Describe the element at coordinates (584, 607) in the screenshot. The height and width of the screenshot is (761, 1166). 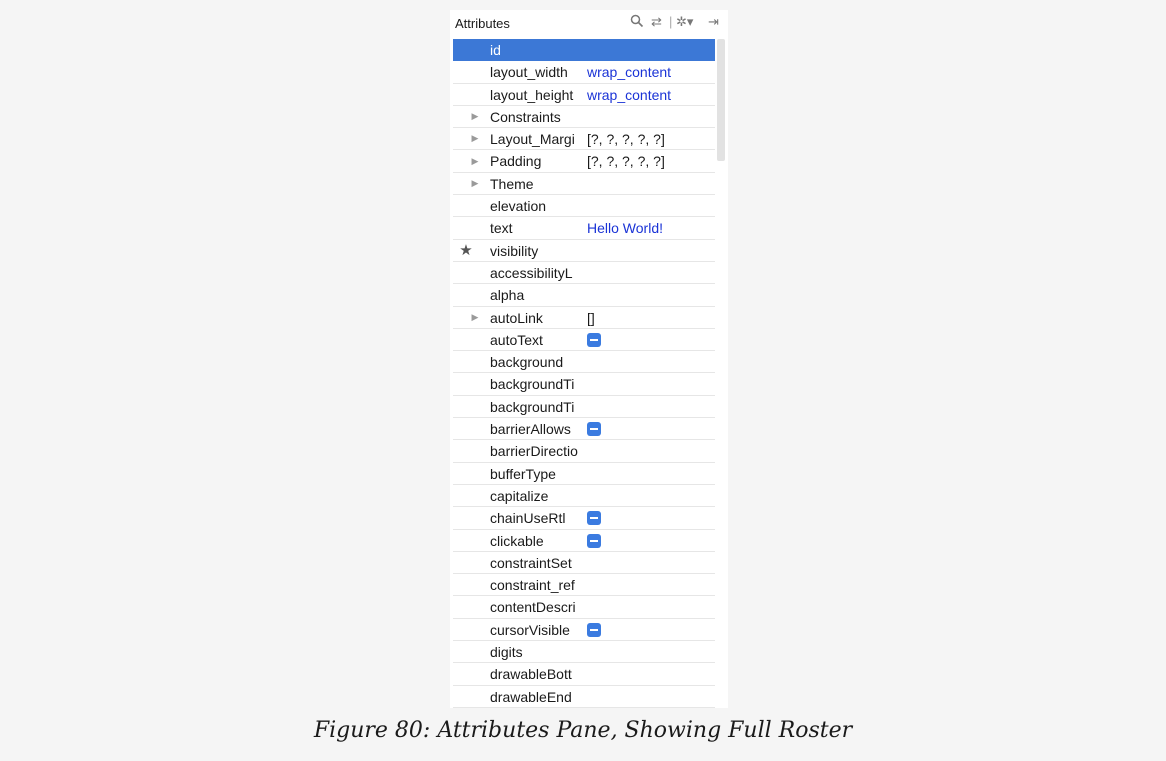
I see `attribute-row: contentDescri` at that location.